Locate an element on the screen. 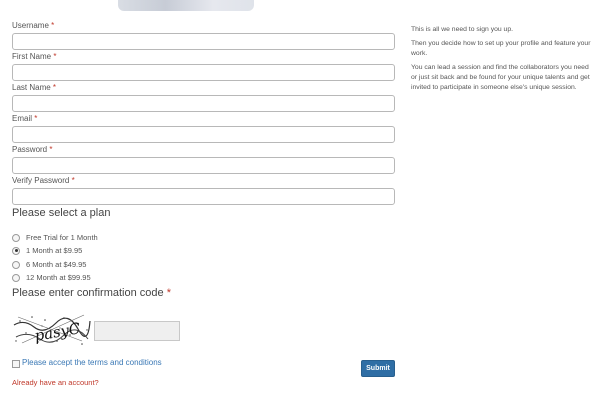 The height and width of the screenshot is (400, 600). captcha-image: pasyC is located at coordinates (52, 329).